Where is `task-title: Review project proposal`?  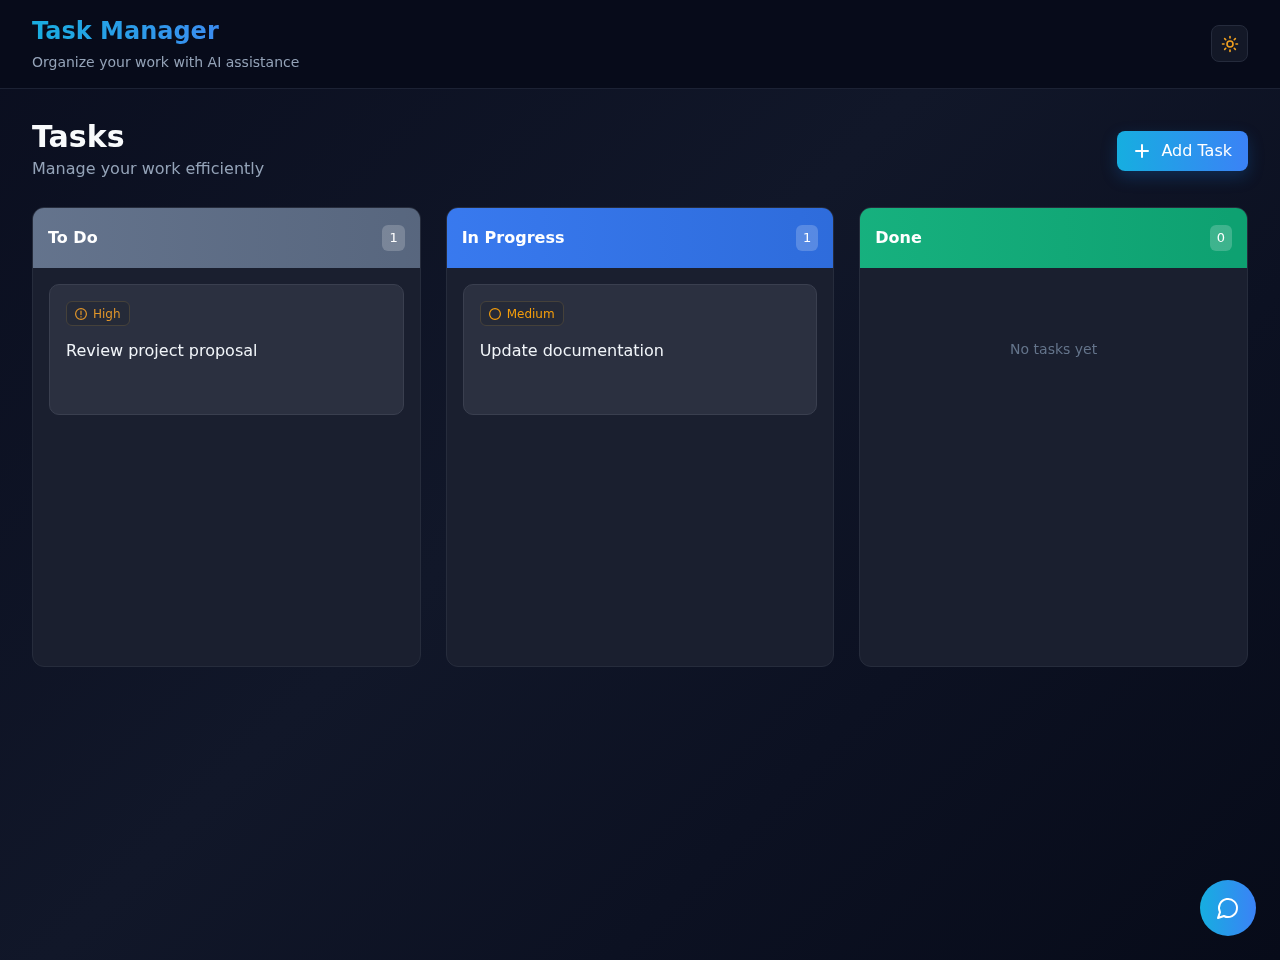
task-title: Review project proposal is located at coordinates (162, 350).